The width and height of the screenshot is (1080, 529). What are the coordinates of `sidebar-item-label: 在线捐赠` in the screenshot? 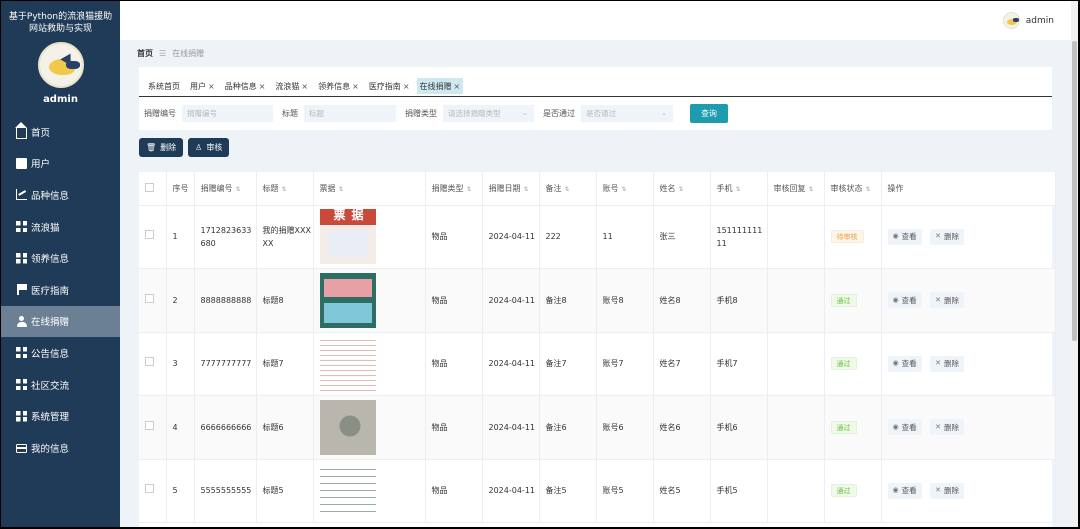 It's located at (50, 323).